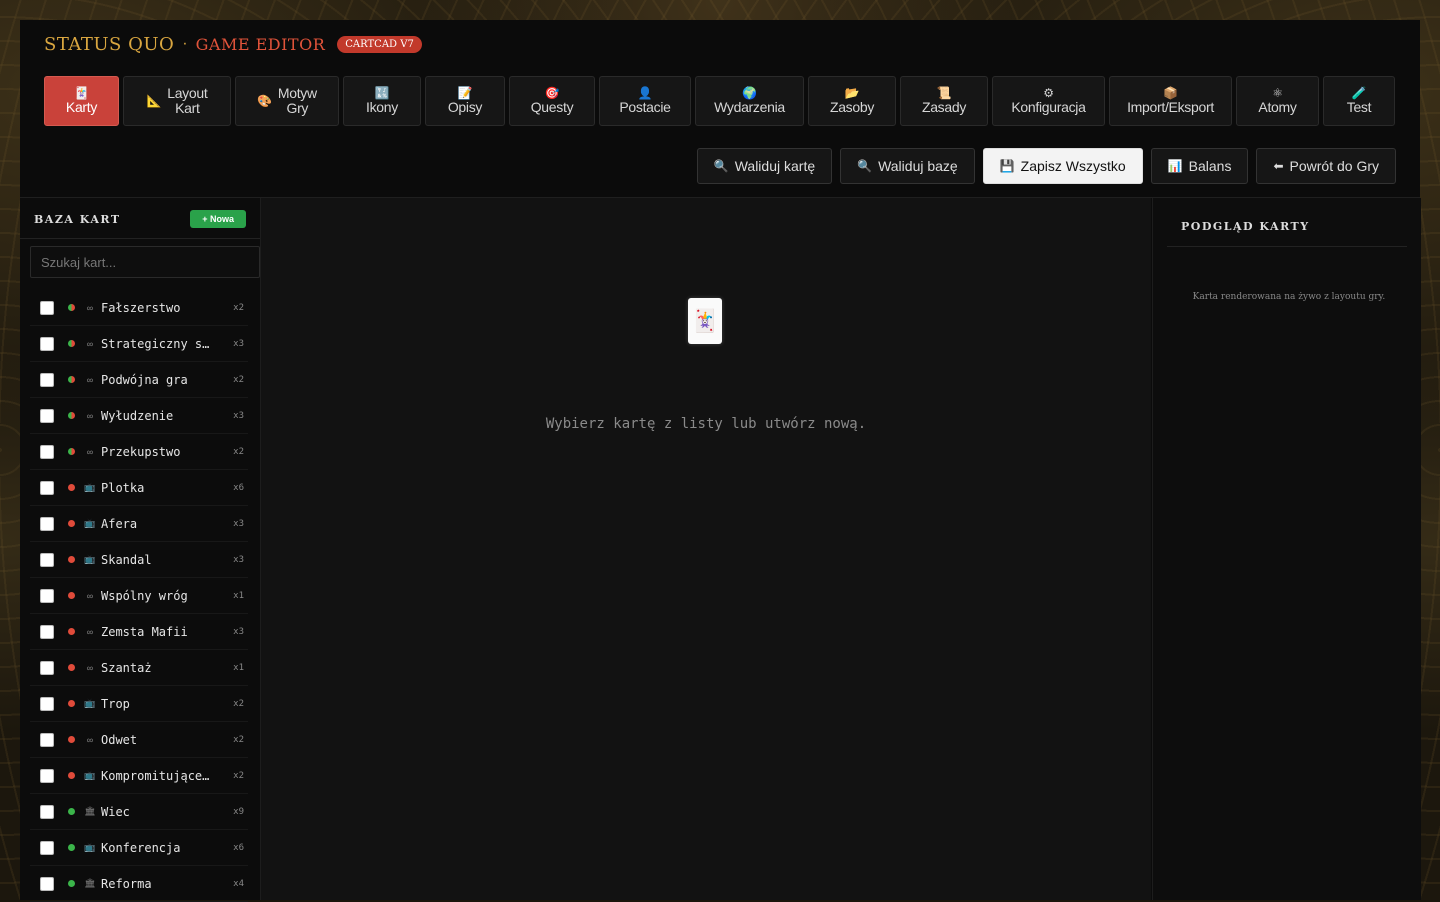  I want to click on card-count: x4, so click(238, 883).